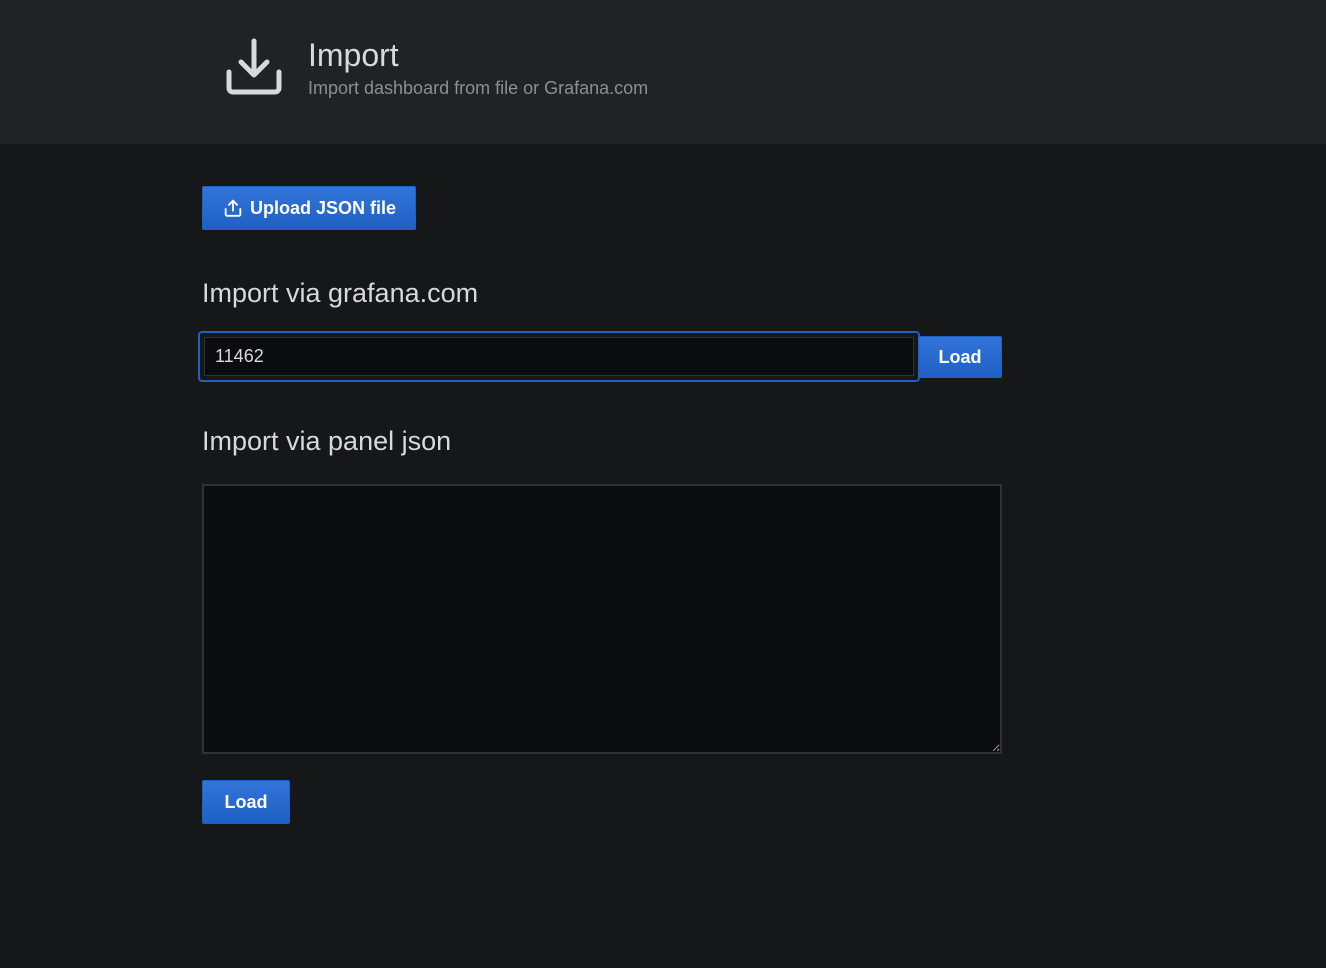  I want to click on grafana-com-load-button: Load, so click(960, 357).